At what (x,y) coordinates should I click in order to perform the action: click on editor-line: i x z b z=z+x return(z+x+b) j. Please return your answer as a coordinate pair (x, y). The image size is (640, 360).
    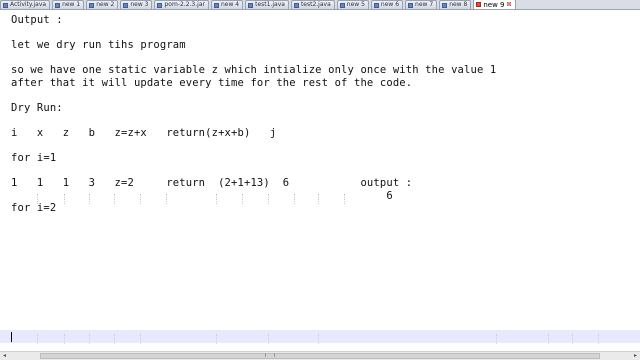
    Looking at the image, I should click on (144, 133).